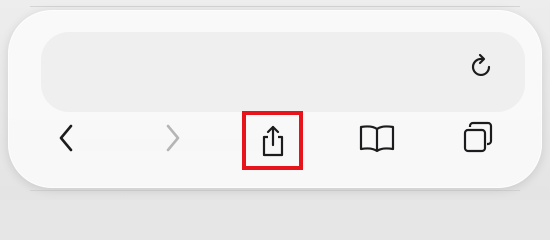  I want to click on forward-button, so click(173, 138).